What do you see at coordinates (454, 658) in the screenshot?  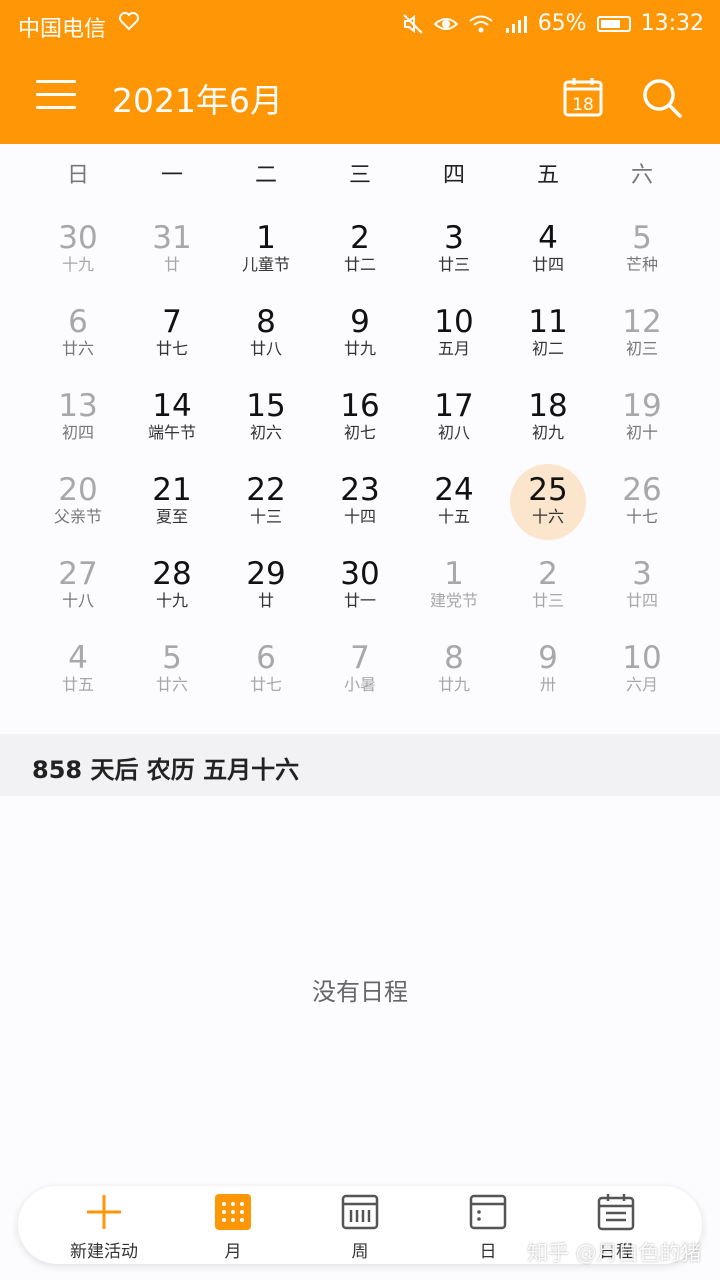 I see `day-number: 8` at bounding box center [454, 658].